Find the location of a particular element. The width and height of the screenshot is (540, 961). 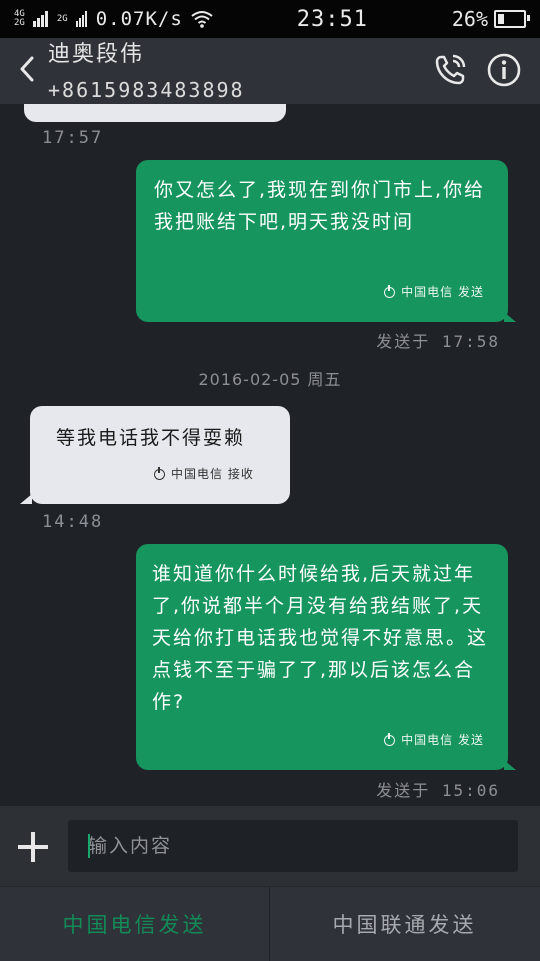

back-button is located at coordinates (27, 69).